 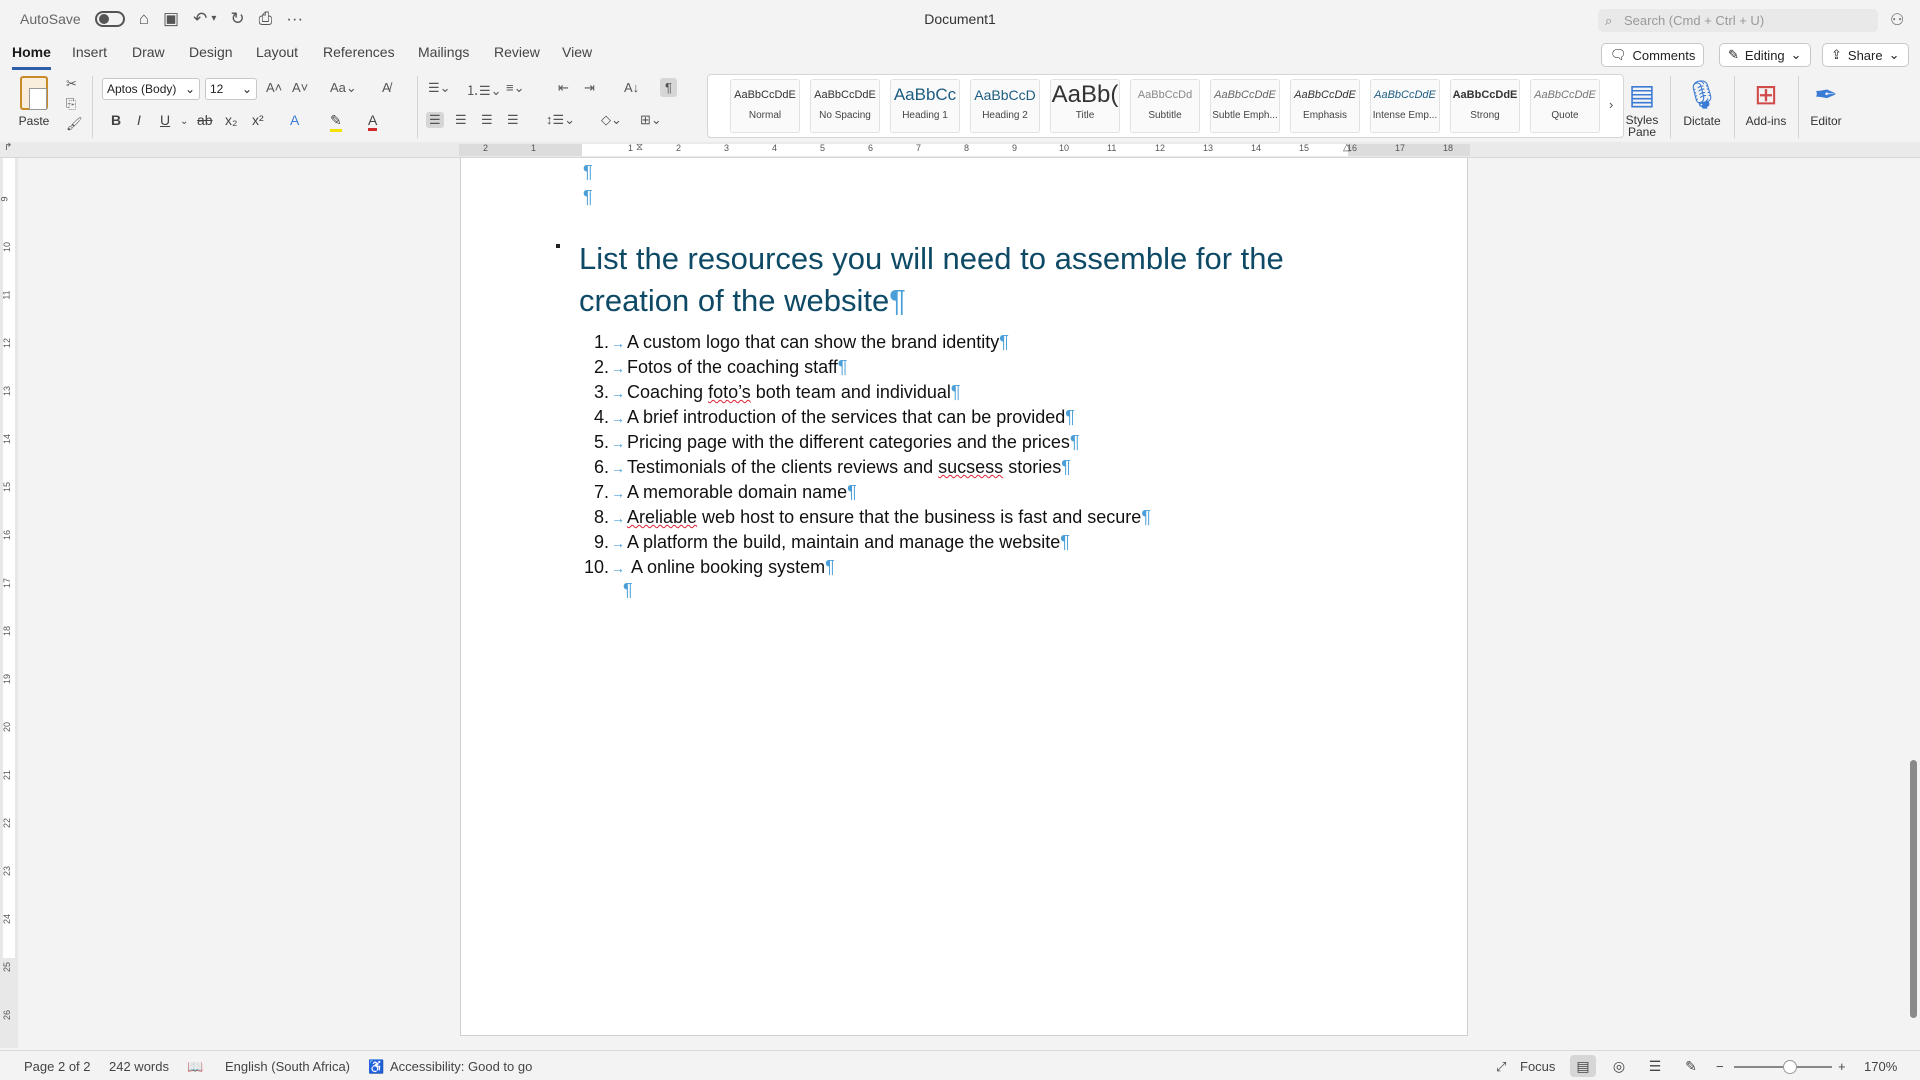 What do you see at coordinates (515, 88) in the screenshot?
I see `multilevel-list-icon: ≡⌄` at bounding box center [515, 88].